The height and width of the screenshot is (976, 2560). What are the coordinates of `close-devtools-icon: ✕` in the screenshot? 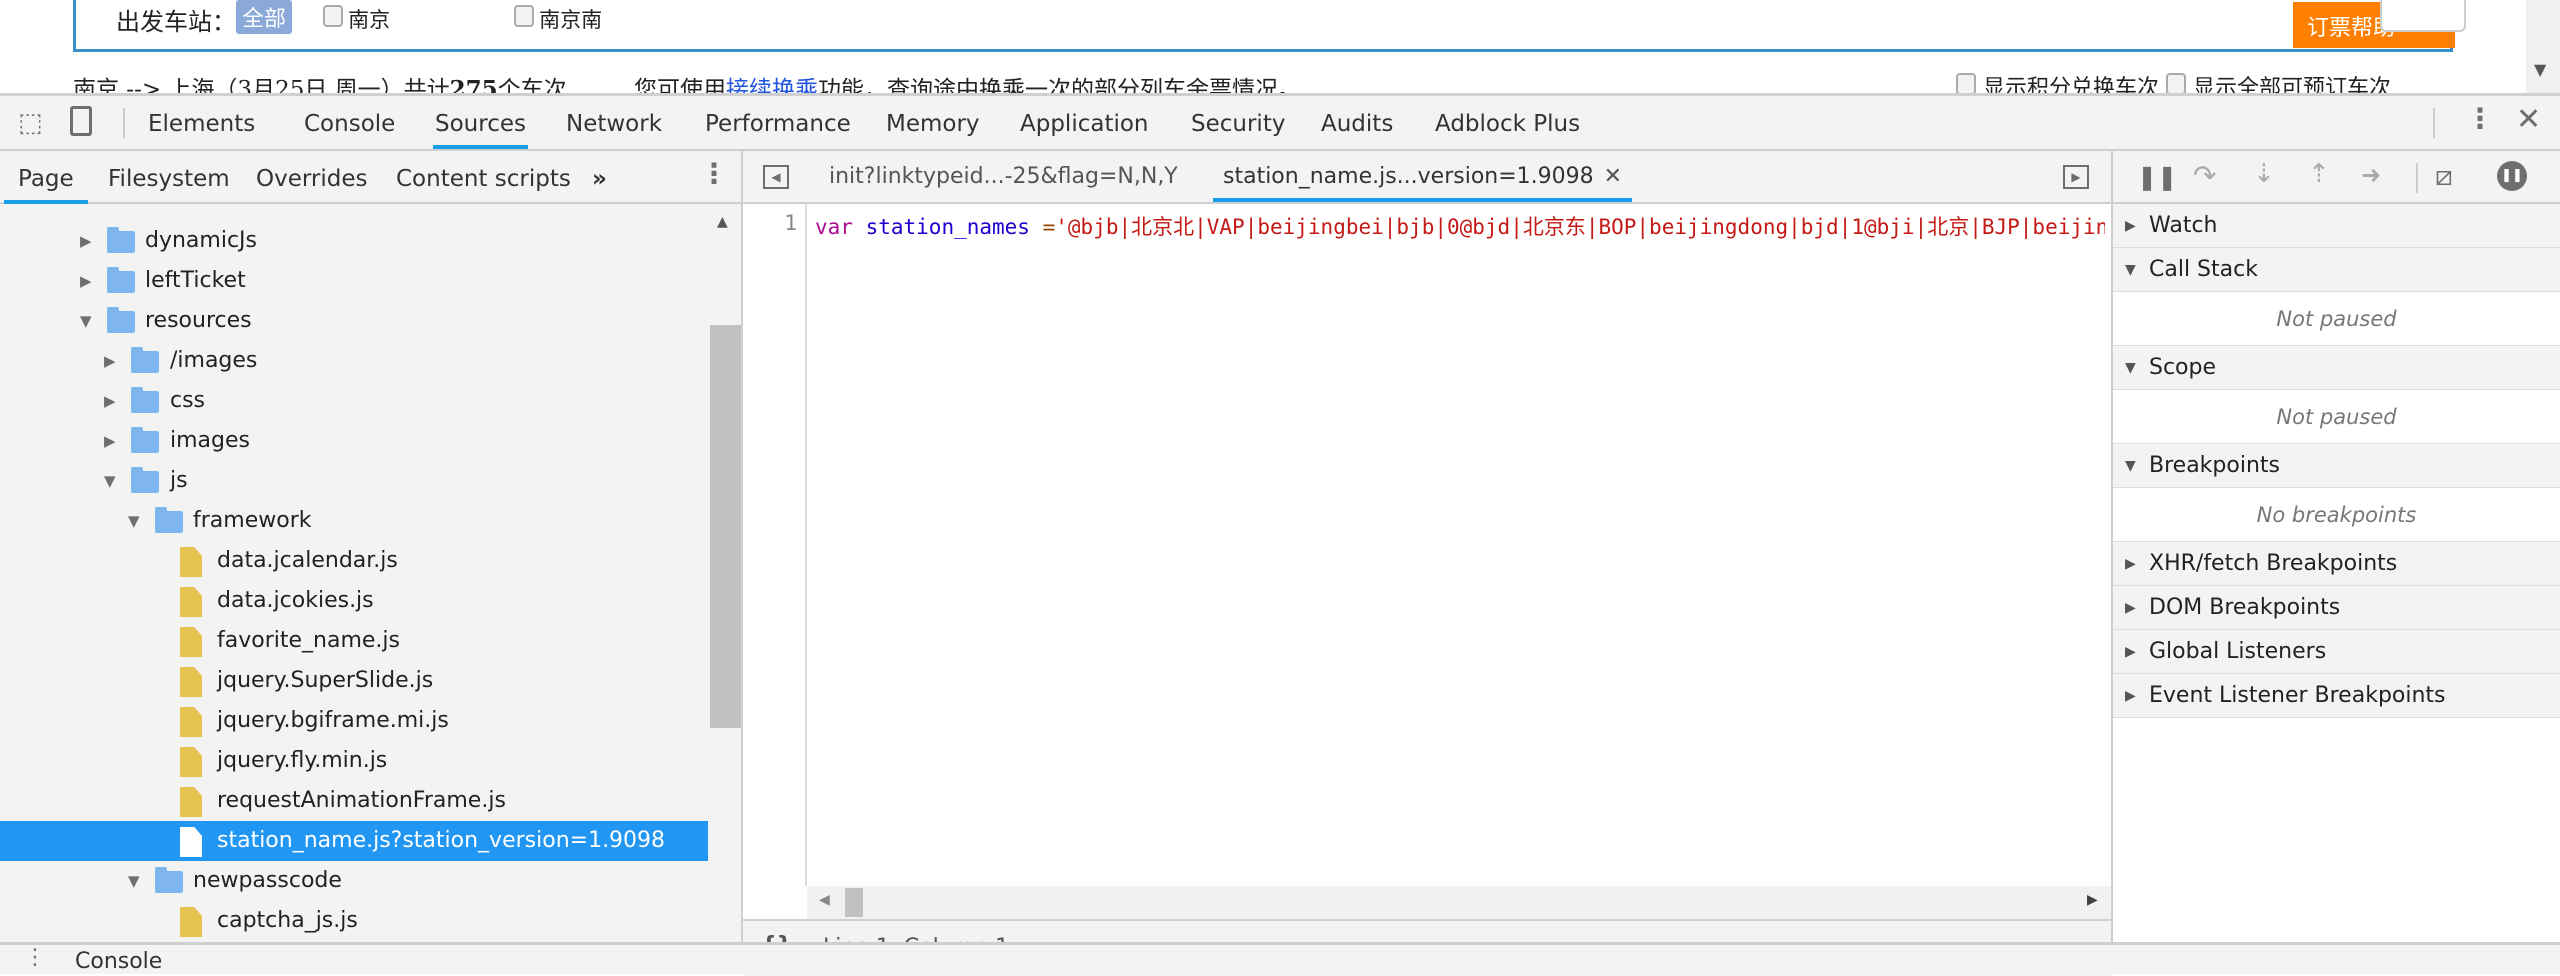 It's located at (2528, 119).